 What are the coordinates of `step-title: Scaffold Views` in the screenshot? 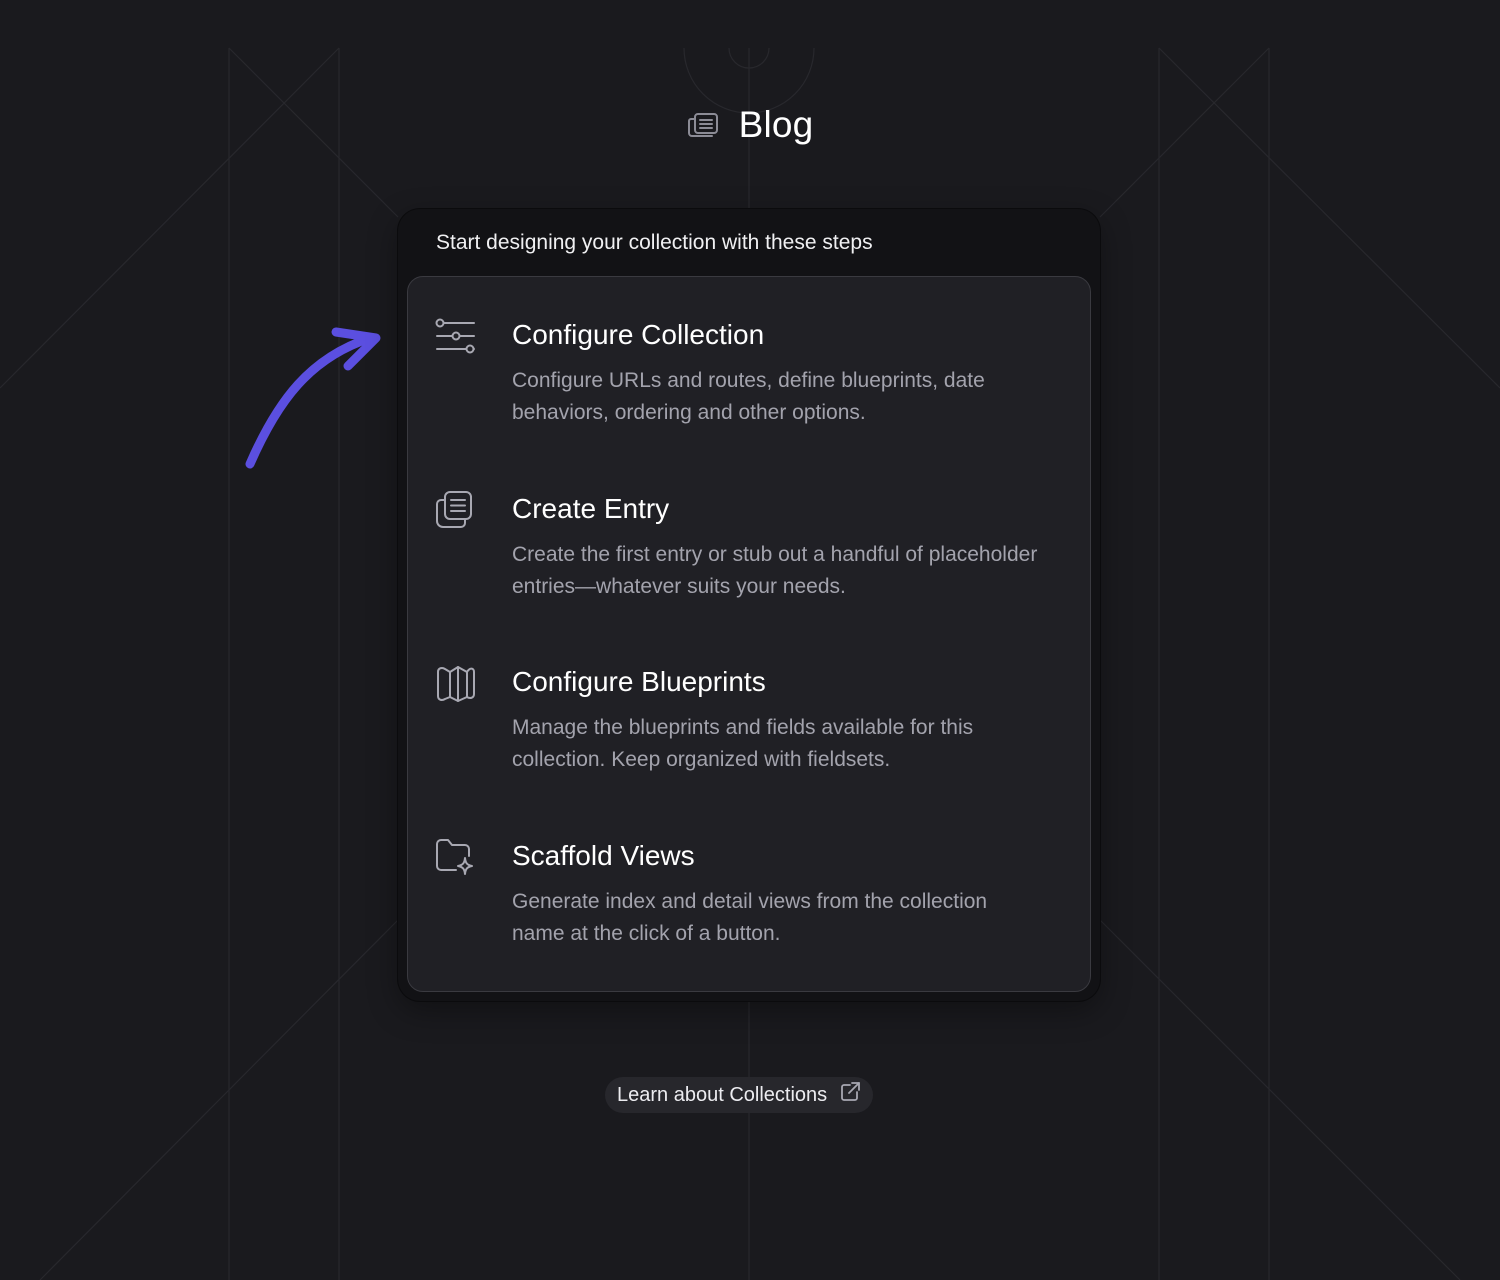 It's located at (603, 855).